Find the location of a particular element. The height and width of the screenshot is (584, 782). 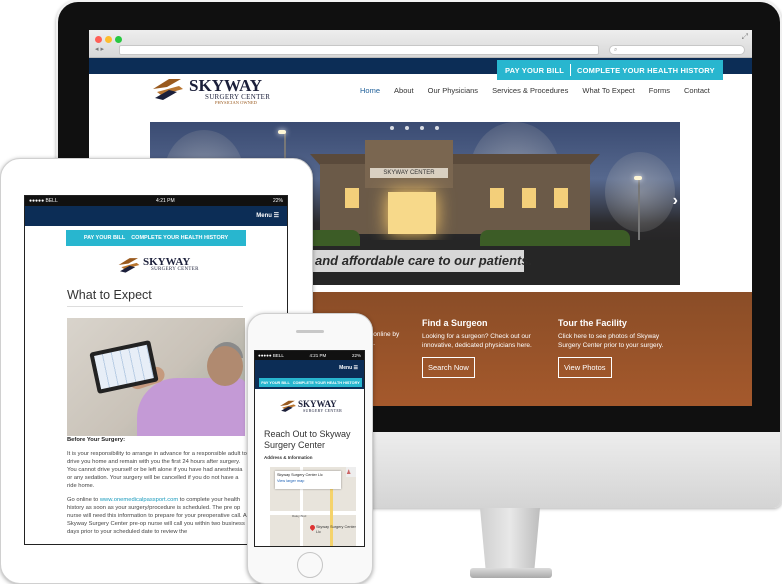

phone-logo: SKYWAY SURGERY CENTER is located at coordinates (314, 408).